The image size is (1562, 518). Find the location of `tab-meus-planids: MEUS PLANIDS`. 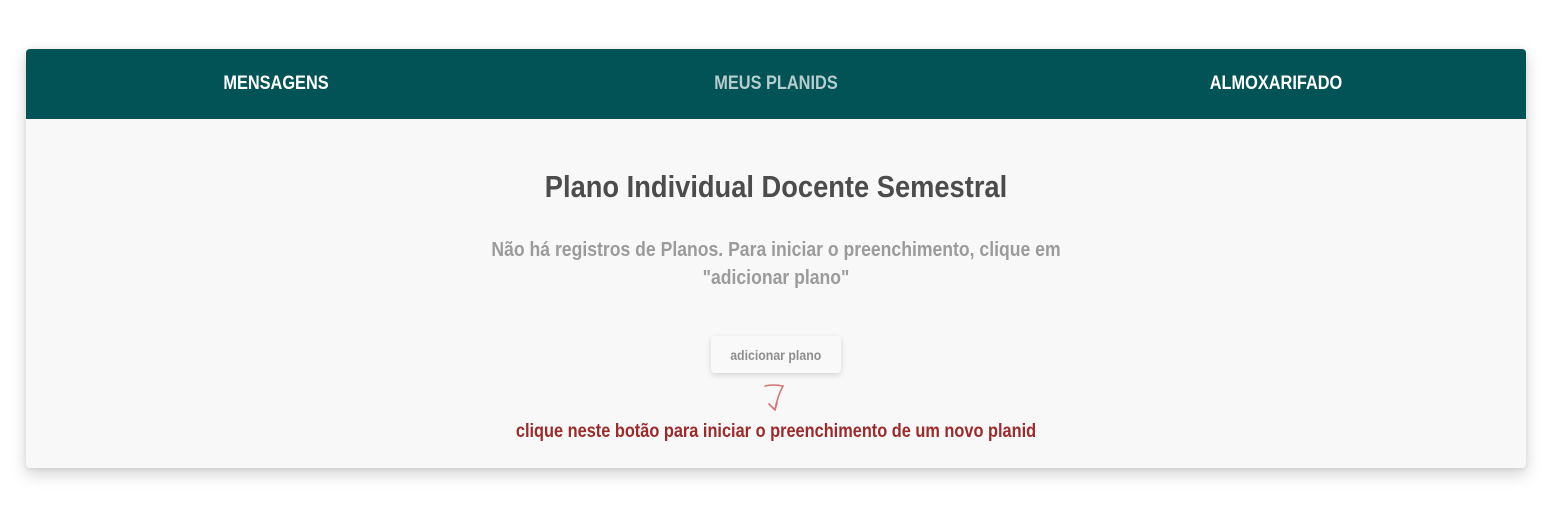

tab-meus-planids: MEUS PLANIDS is located at coordinates (776, 84).